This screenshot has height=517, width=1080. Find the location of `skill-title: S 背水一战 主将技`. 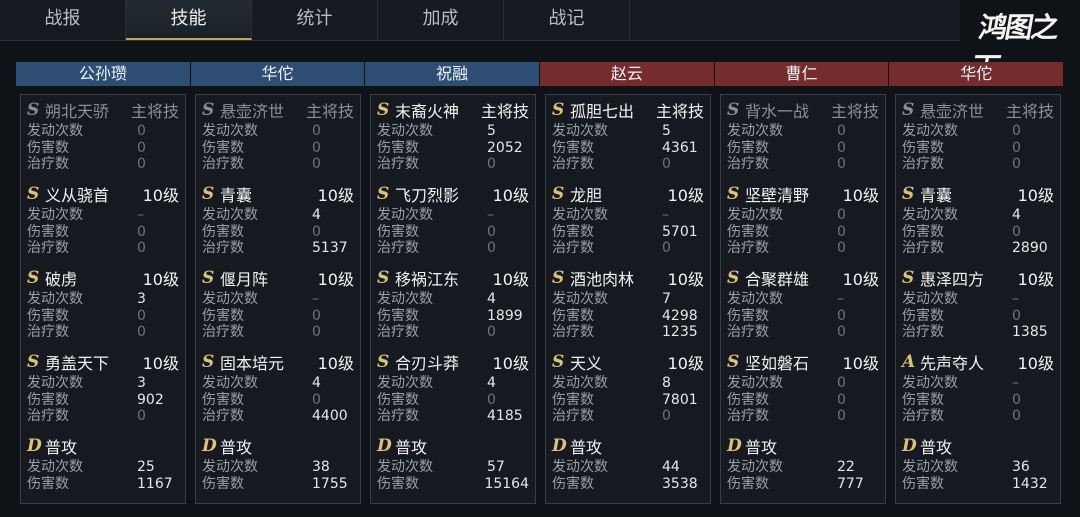

skill-title: S 背水一战 主将技 is located at coordinates (803, 110).